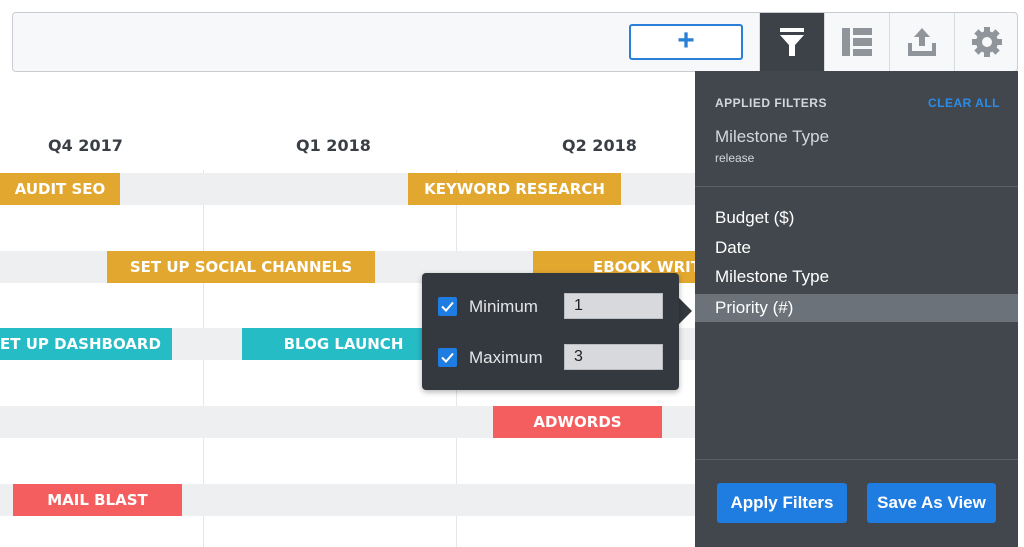  Describe the element at coordinates (771, 103) in the screenshot. I see `applied-filters-heading: APPLIED FILTERS` at that location.